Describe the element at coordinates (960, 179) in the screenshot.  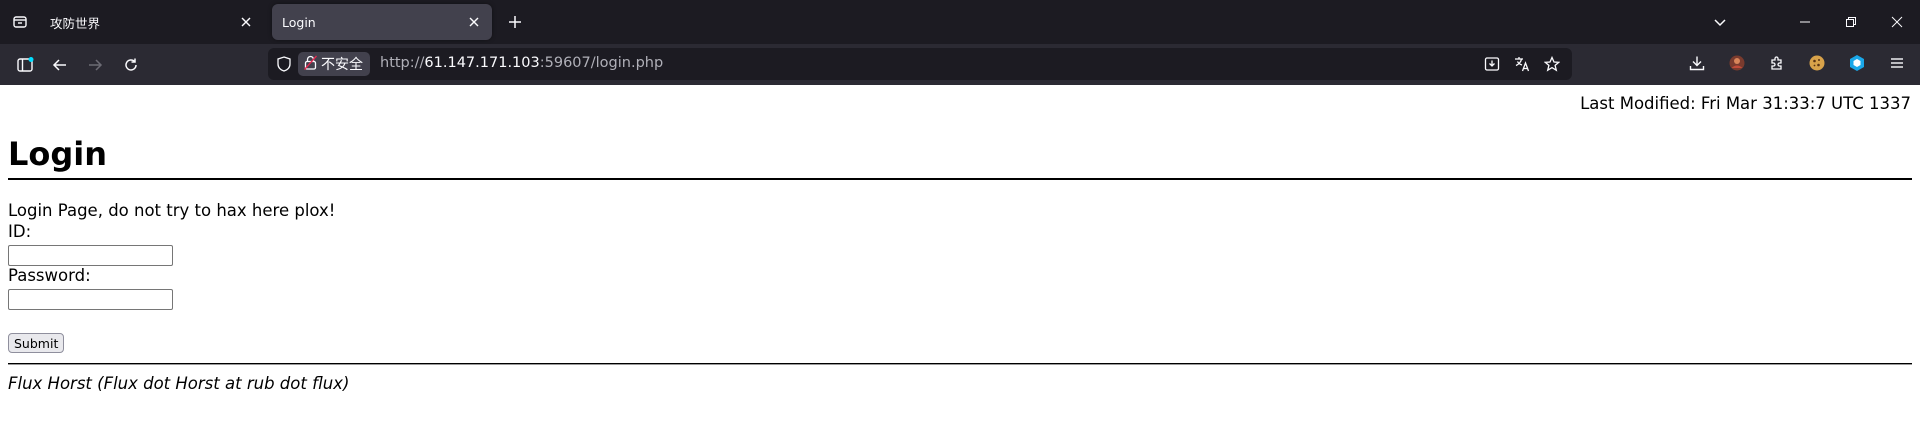
I see `title-divider` at that location.